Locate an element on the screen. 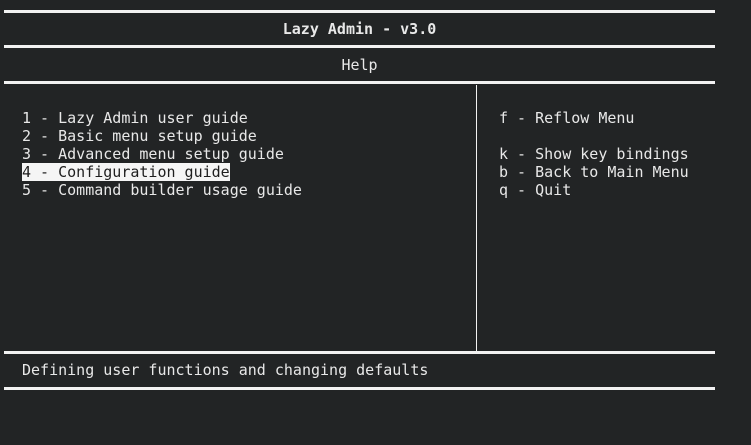 The height and width of the screenshot is (445, 751). key-quit: q - Quit is located at coordinates (594, 190).